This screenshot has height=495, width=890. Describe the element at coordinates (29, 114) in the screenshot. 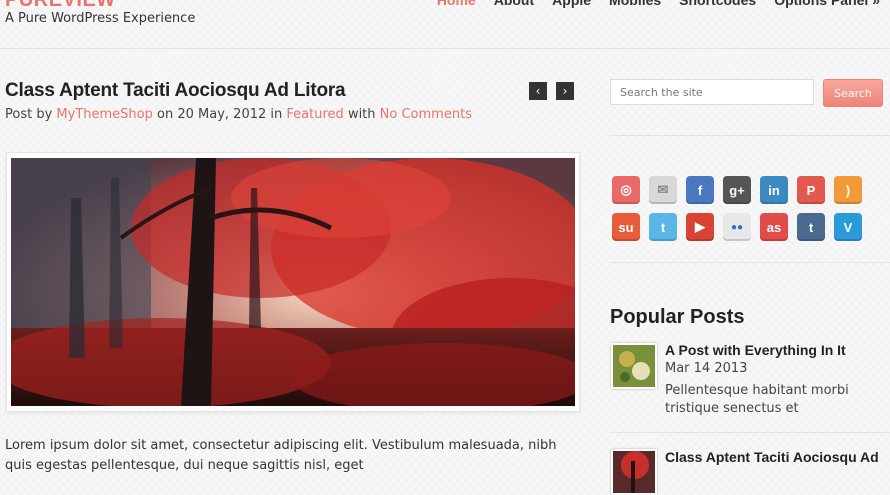

I see `meta-prefix: Post by` at that location.